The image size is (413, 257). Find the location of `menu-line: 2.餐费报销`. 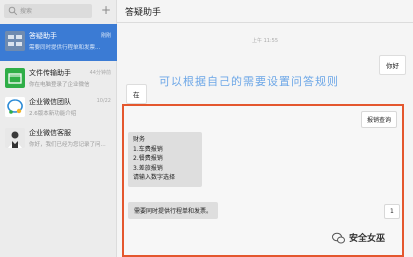

menu-line: 2.餐费报销 is located at coordinates (148, 158).